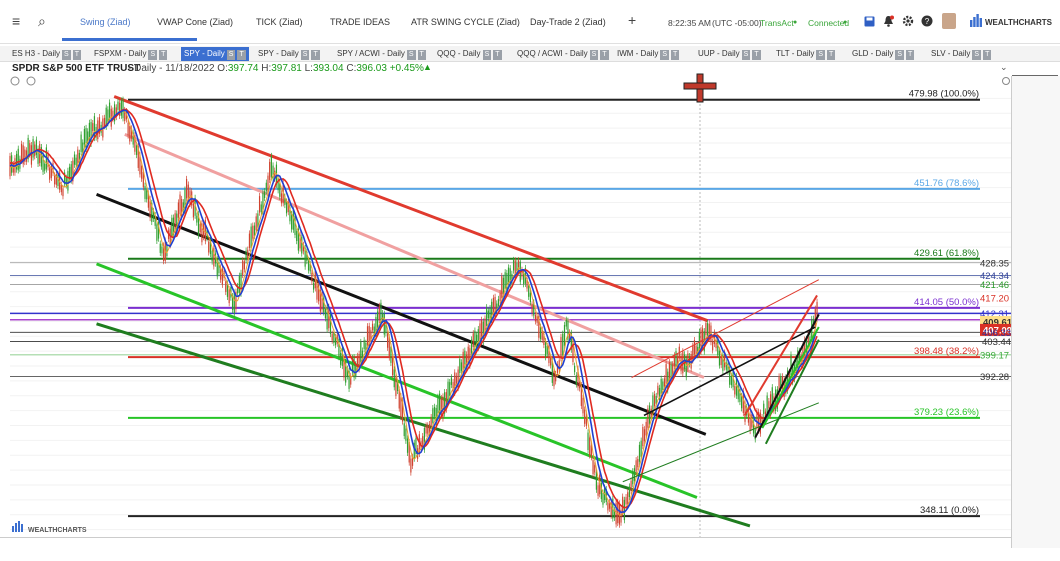 This screenshot has height=561, width=1060. What do you see at coordinates (22, 528) in the screenshot?
I see `watermark-bar-icon` at bounding box center [22, 528].